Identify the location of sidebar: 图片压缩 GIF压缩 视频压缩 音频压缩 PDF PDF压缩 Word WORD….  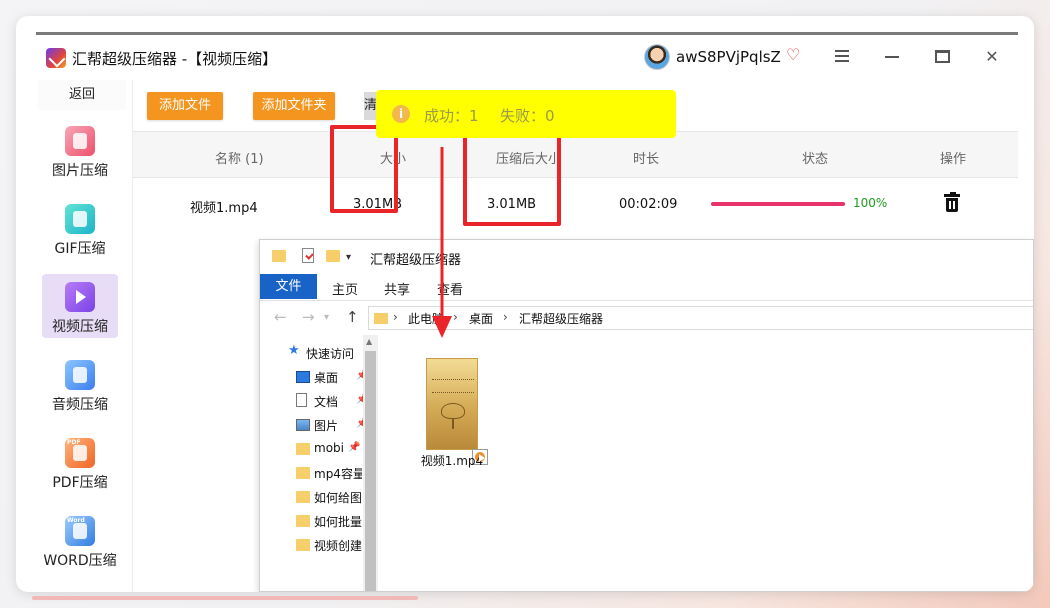
(84, 351).